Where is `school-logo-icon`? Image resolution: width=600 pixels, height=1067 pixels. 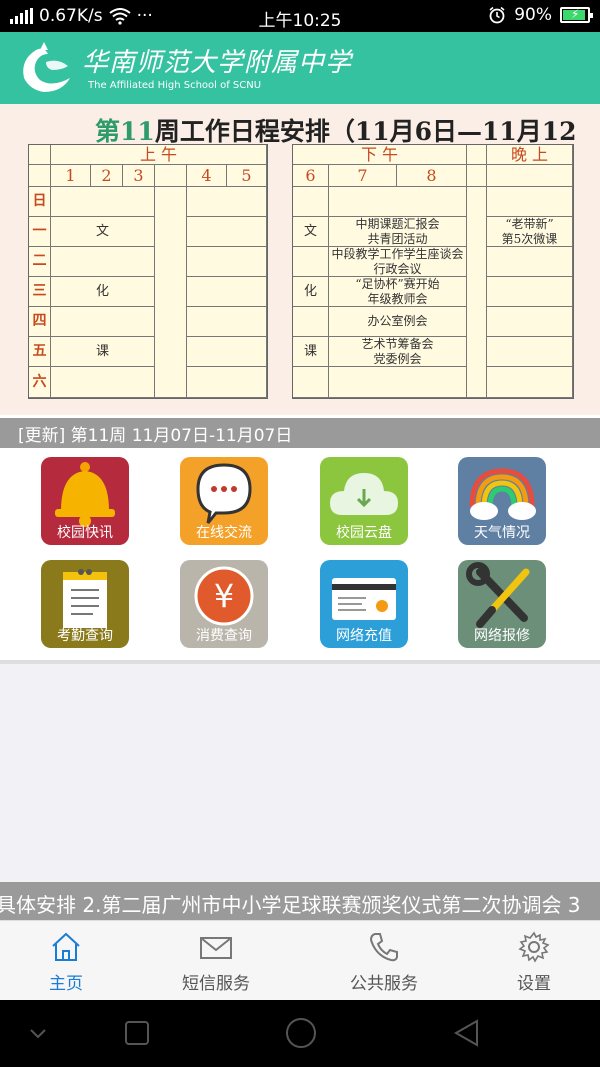 school-logo-icon is located at coordinates (46, 67).